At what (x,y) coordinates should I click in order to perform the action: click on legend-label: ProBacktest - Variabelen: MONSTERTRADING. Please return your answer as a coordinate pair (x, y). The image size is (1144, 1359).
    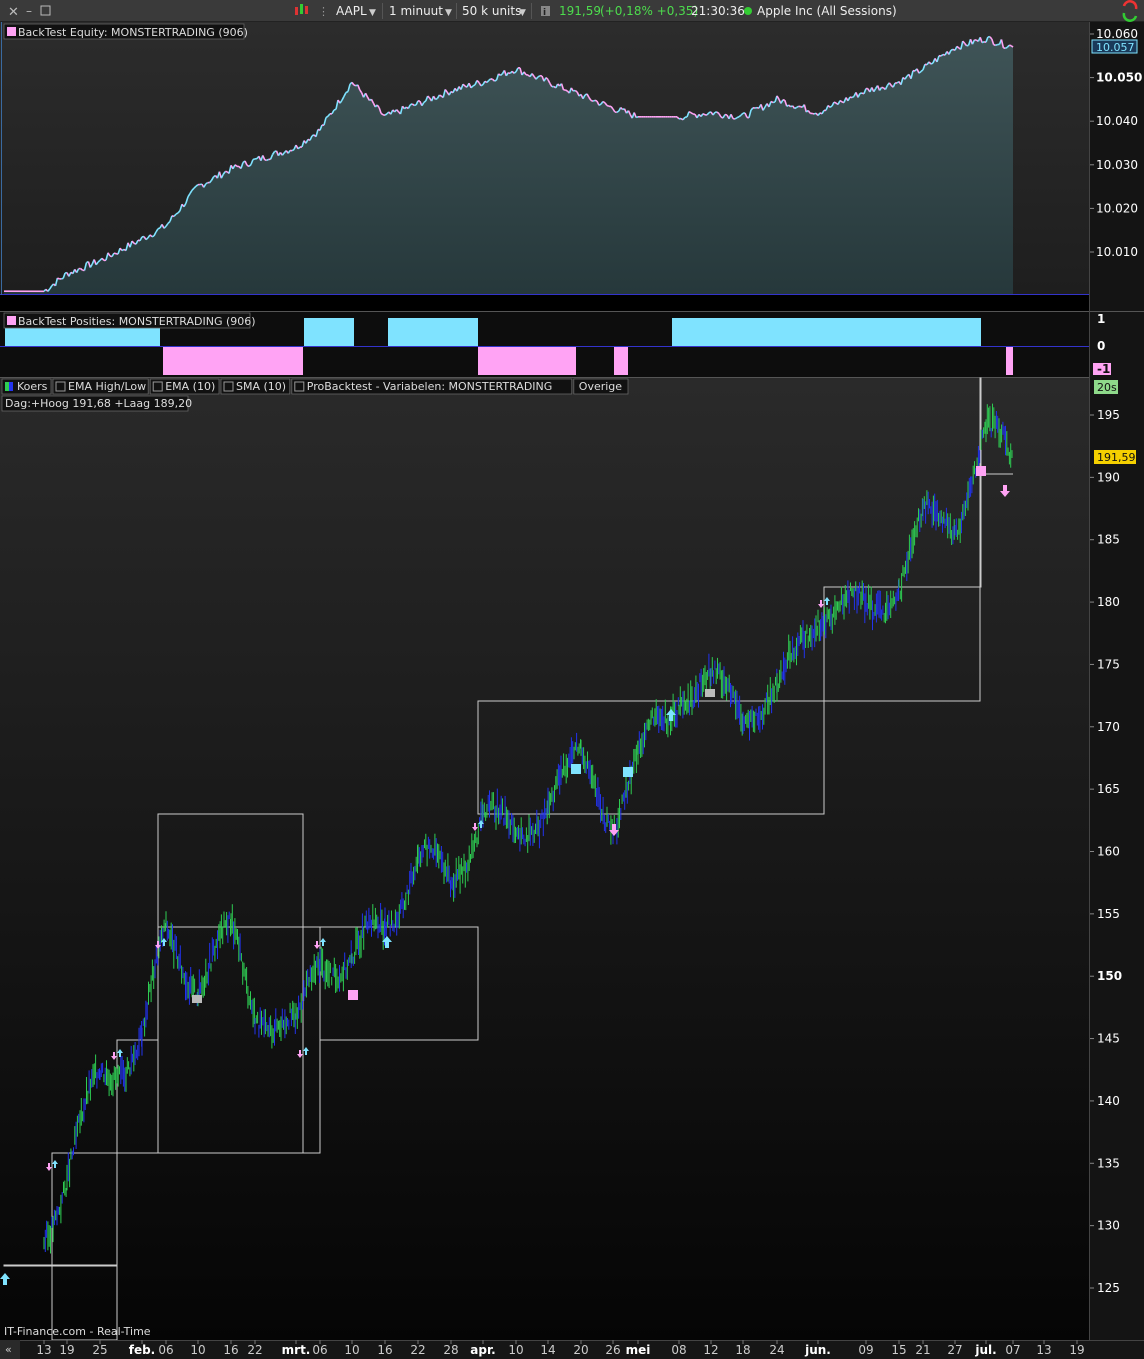
    Looking at the image, I should click on (430, 386).